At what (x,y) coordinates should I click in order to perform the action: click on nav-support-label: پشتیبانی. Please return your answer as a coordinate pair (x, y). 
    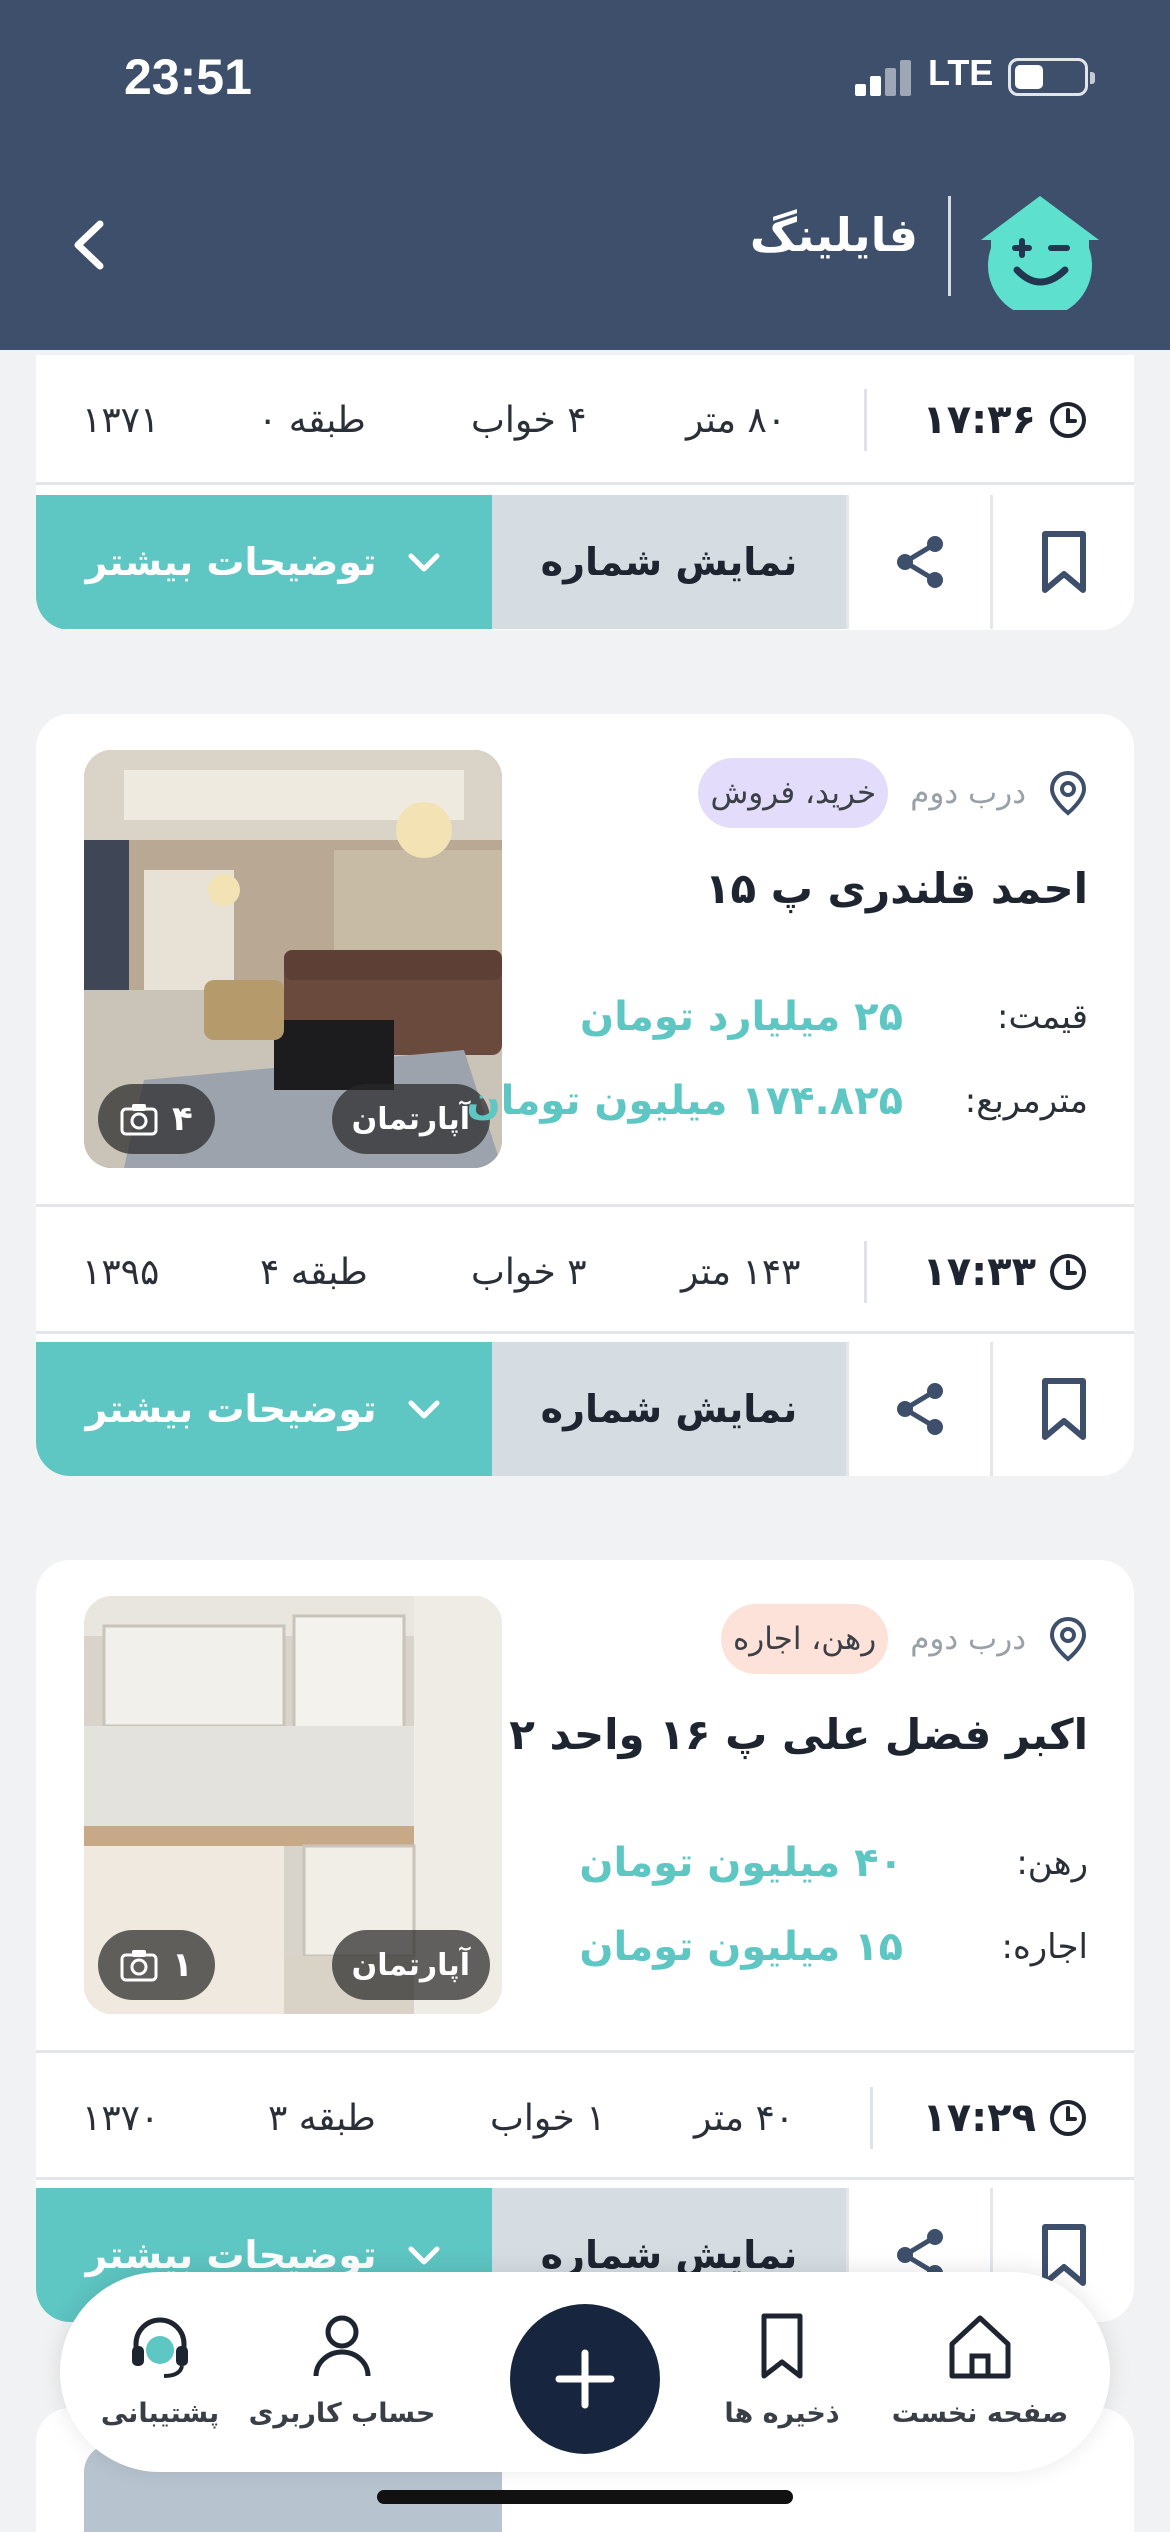
    Looking at the image, I should click on (160, 2413).